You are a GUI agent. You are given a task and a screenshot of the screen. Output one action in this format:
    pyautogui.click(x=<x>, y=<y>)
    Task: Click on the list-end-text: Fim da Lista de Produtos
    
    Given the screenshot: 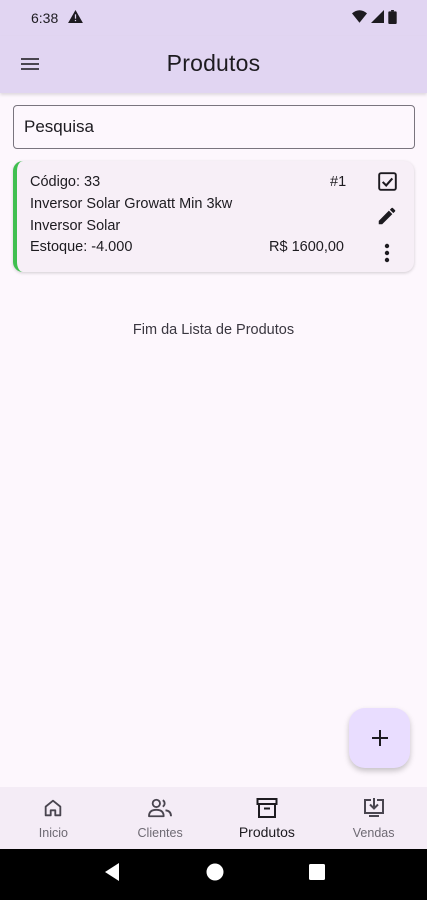 What is the action you would take?
    pyautogui.click(x=213, y=330)
    